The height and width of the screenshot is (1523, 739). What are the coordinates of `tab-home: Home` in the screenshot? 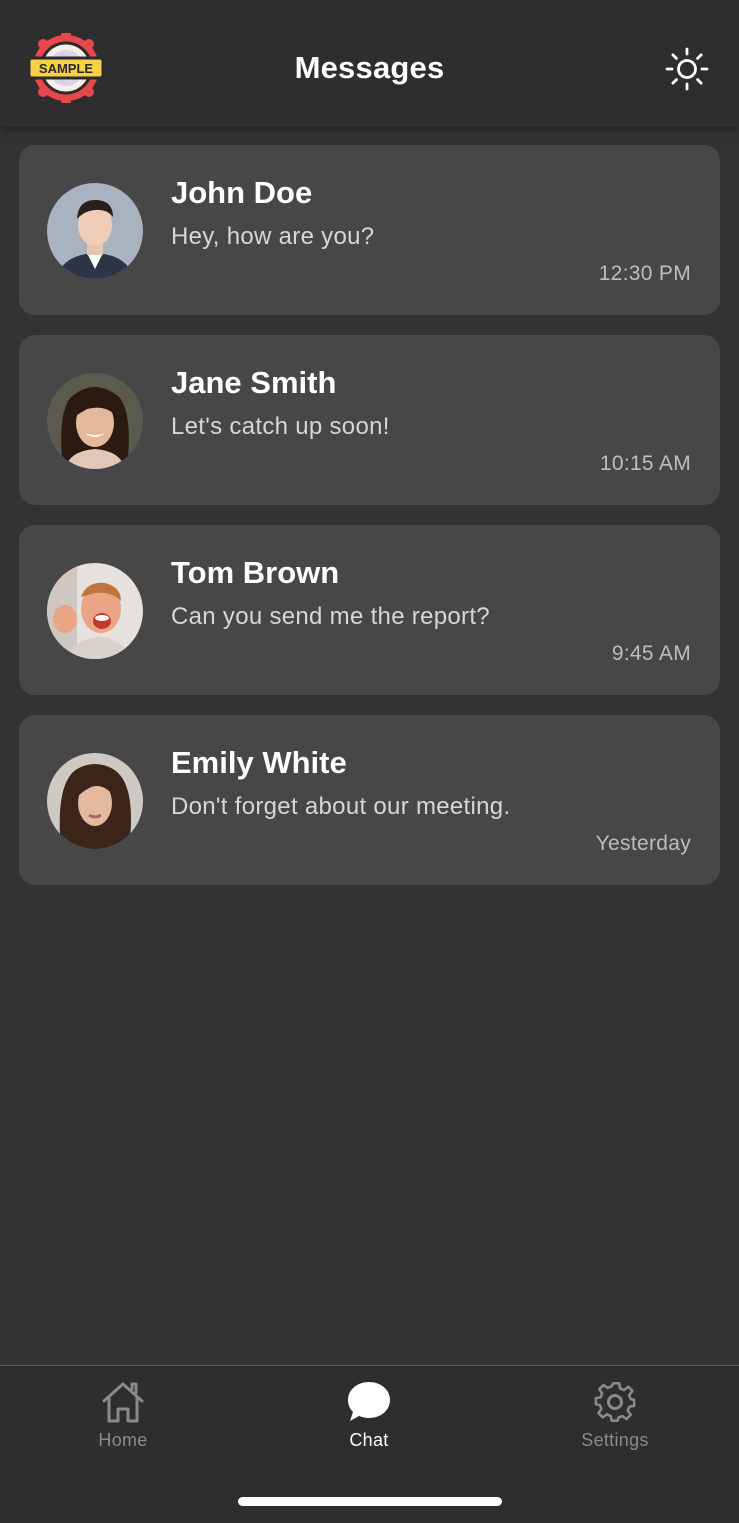 It's located at (123, 1418).